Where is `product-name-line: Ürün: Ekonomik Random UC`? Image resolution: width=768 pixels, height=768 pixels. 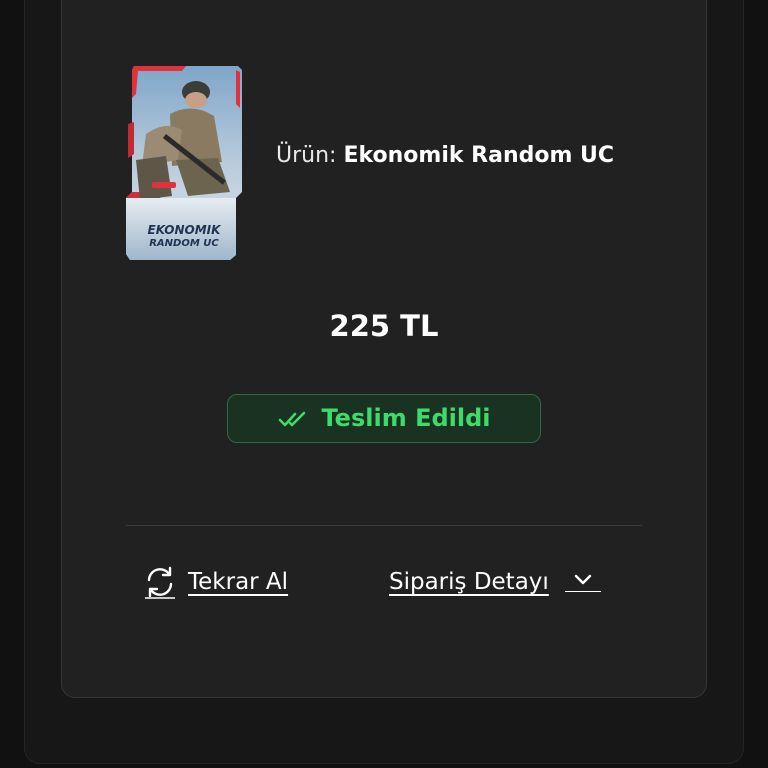
product-name-line: Ürün: Ekonomik Random UC is located at coordinates (451, 156).